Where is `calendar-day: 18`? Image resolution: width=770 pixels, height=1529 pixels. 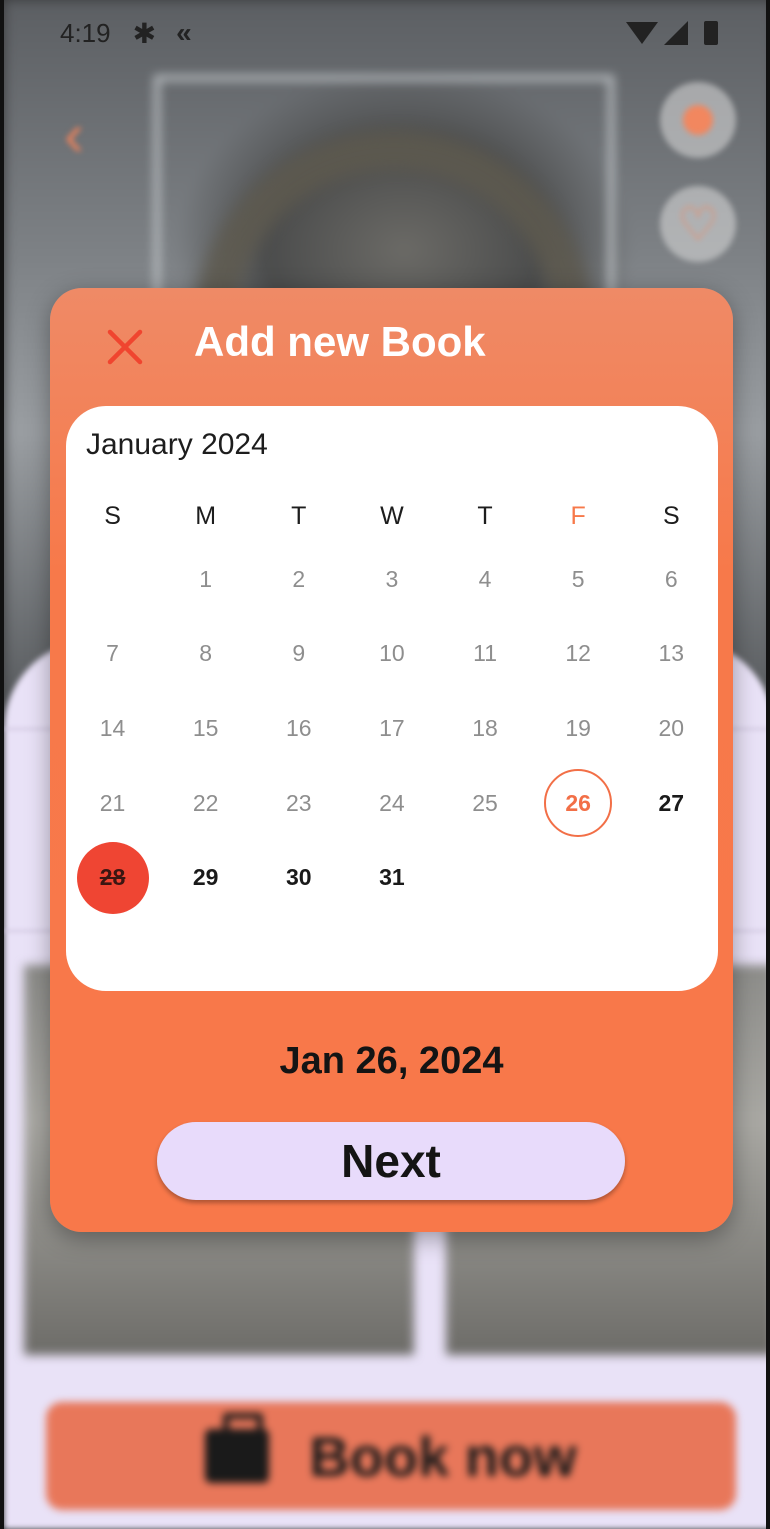
calendar-day: 18 is located at coordinates (485, 728).